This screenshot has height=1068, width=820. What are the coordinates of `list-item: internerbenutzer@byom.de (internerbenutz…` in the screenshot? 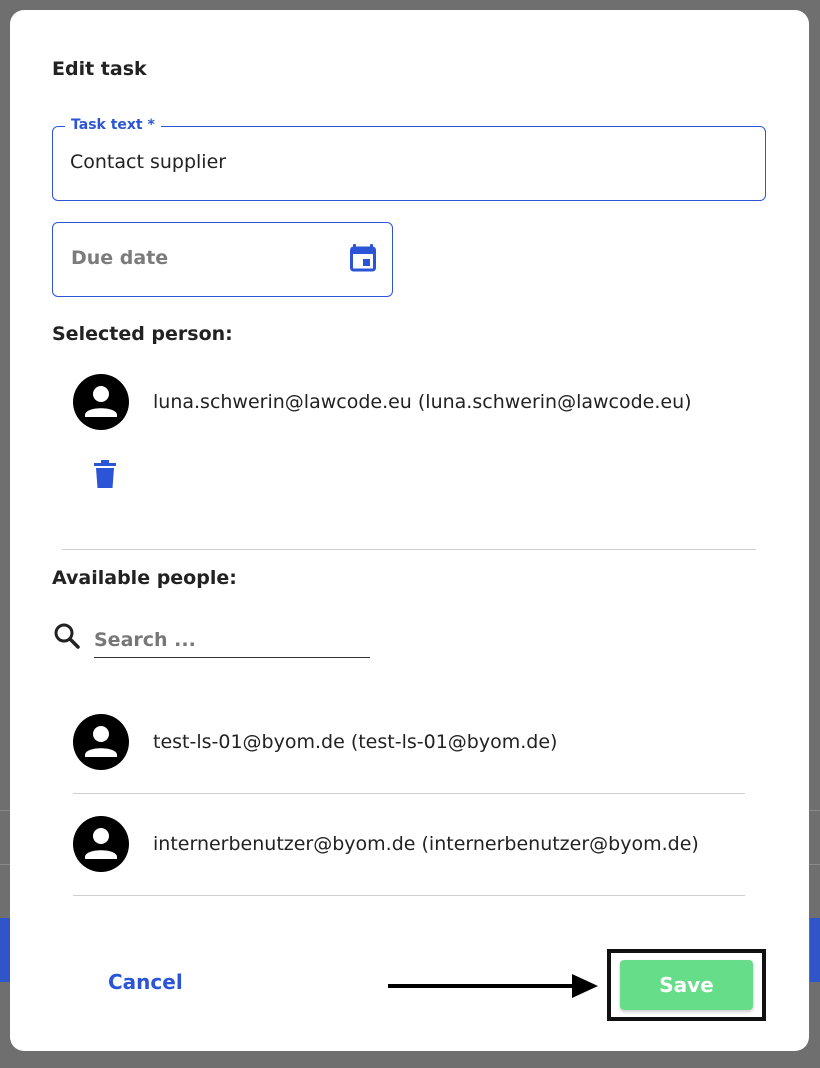 It's located at (417, 845).